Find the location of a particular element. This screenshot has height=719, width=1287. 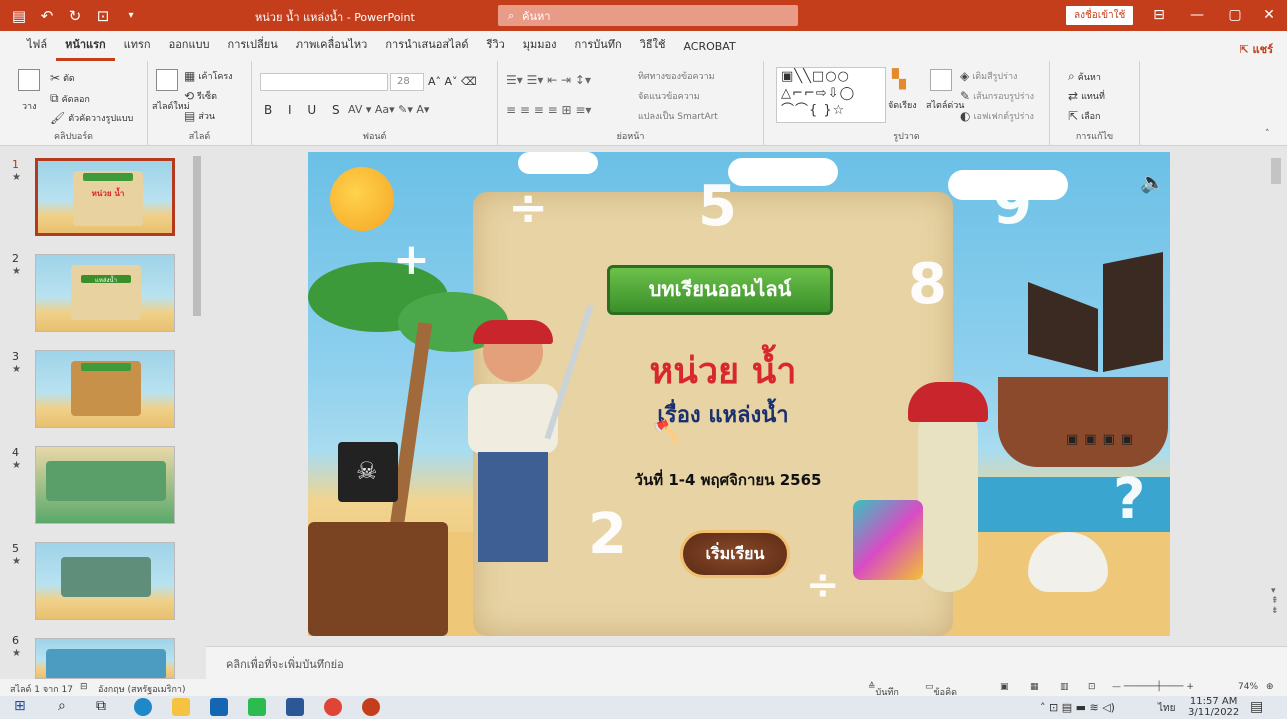

windows-start-icon: ⊞ is located at coordinates (23, 707).